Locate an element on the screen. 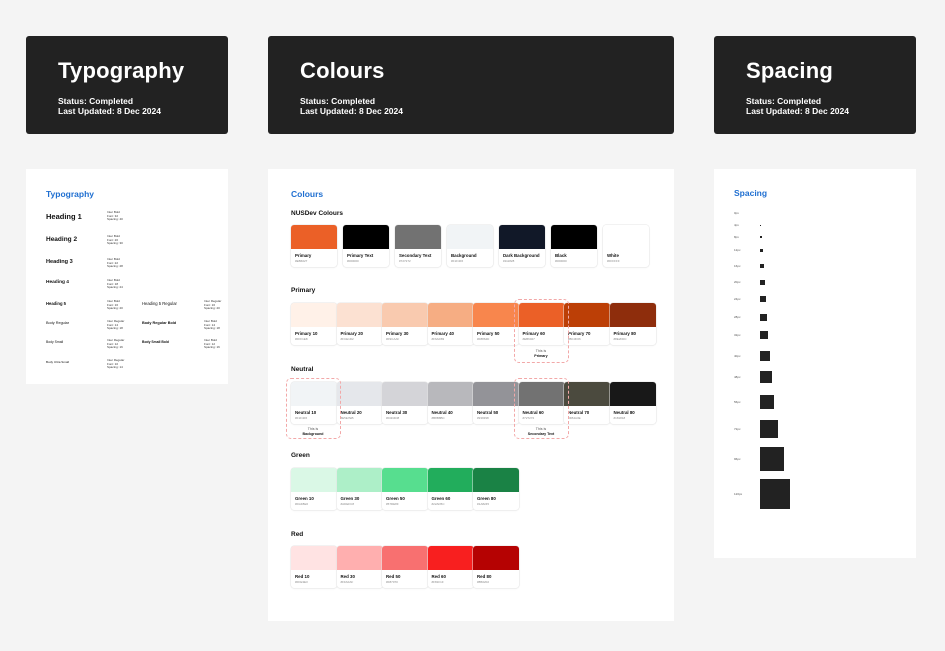 This screenshot has width=945, height=651. swatch-note: This is Background is located at coordinates (313, 432).